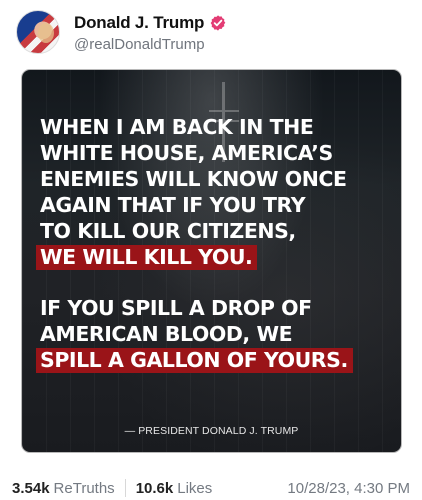 Image resolution: width=422 pixels, height=500 pixels. I want to click on quote-line: WHEN I AM BACK IN THE, so click(177, 127).